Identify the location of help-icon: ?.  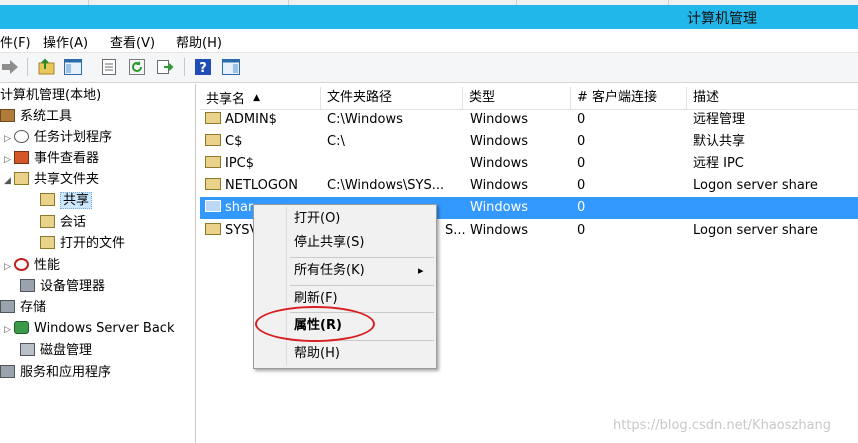
(203, 67).